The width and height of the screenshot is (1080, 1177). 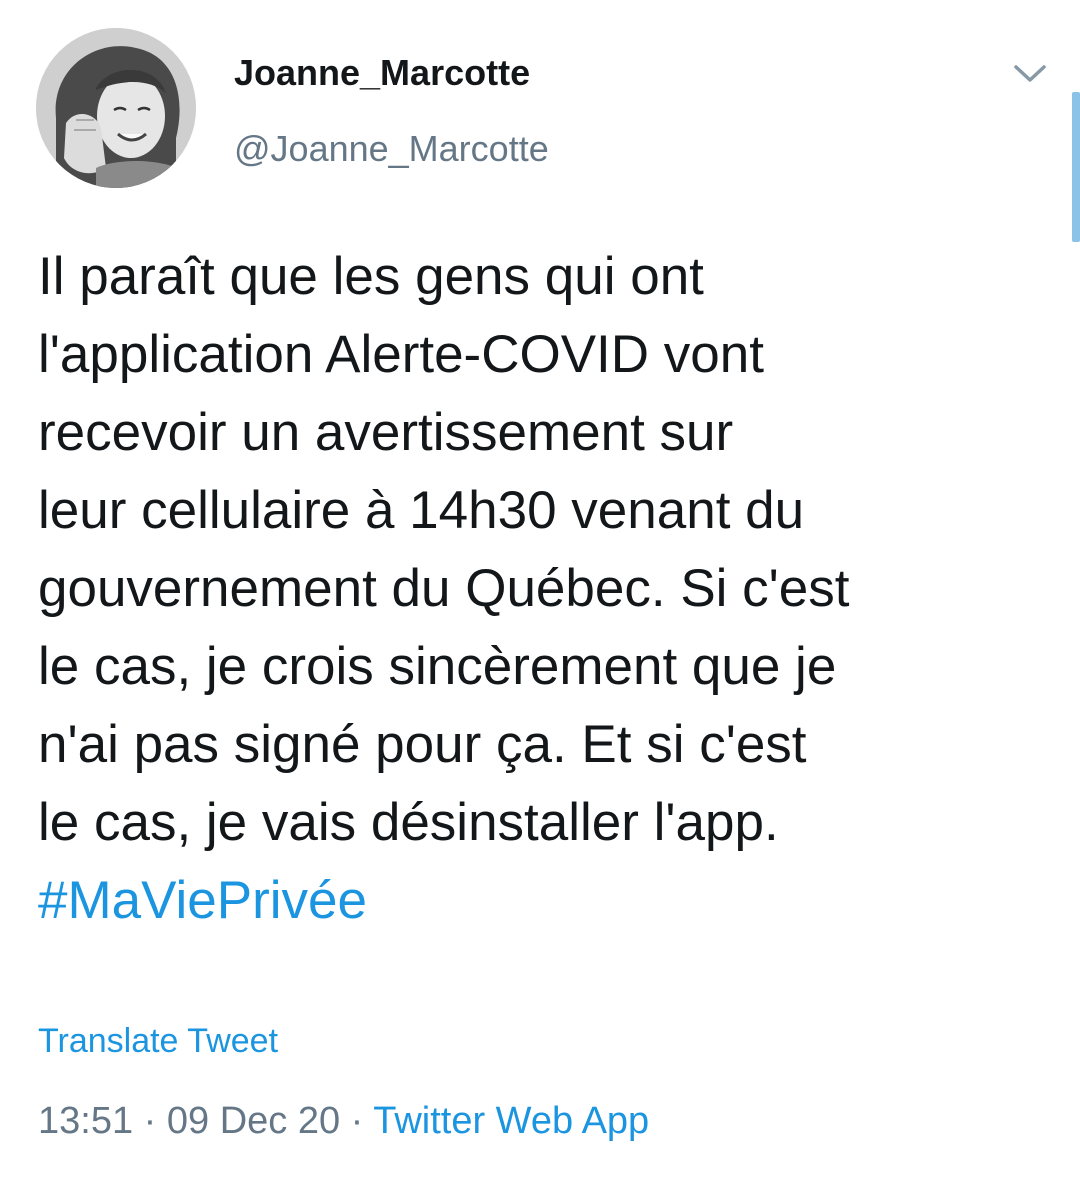 I want to click on tweet-line: n'ai pas signé pour ça. Et si c'est, so click(x=422, y=744).